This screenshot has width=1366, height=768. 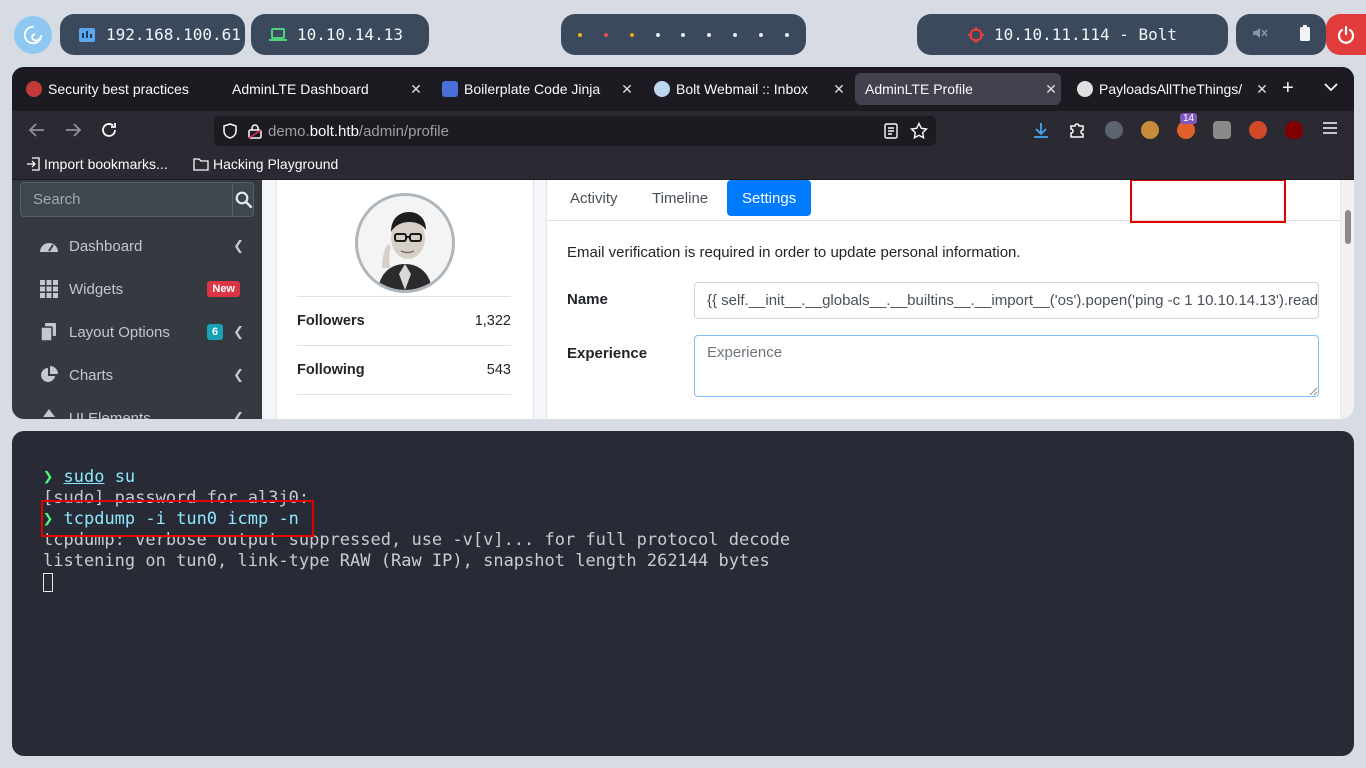 What do you see at coordinates (1150, 130) in the screenshot?
I see `extension-cookie-icon` at bounding box center [1150, 130].